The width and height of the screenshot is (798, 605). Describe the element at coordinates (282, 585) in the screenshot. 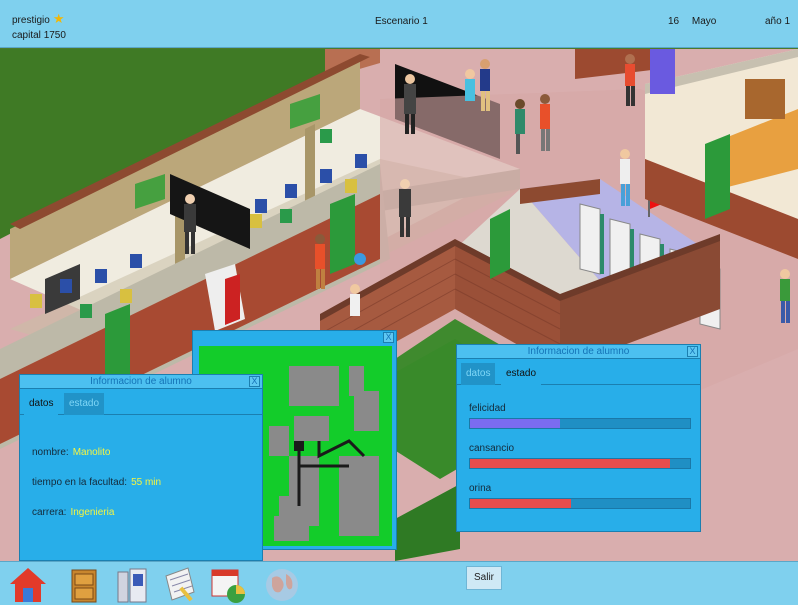

I see `globe-icon` at that location.